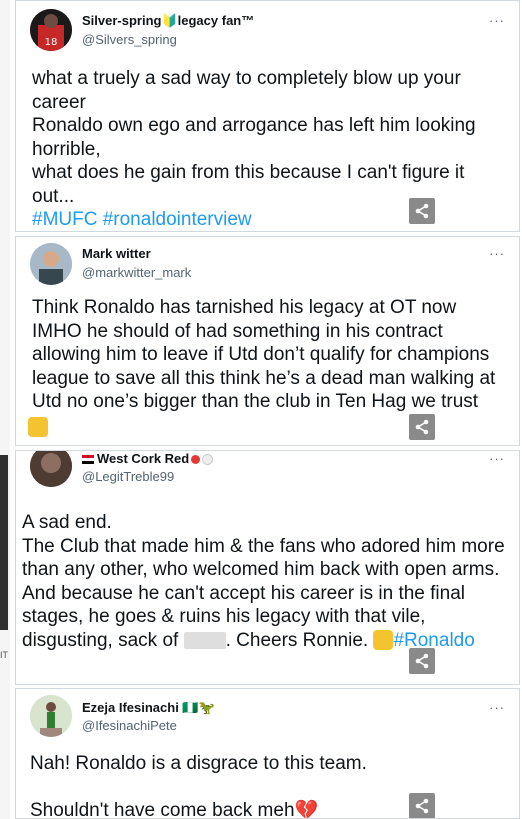  What do you see at coordinates (208, 460) in the screenshot?
I see `white-circle-icon` at bounding box center [208, 460].